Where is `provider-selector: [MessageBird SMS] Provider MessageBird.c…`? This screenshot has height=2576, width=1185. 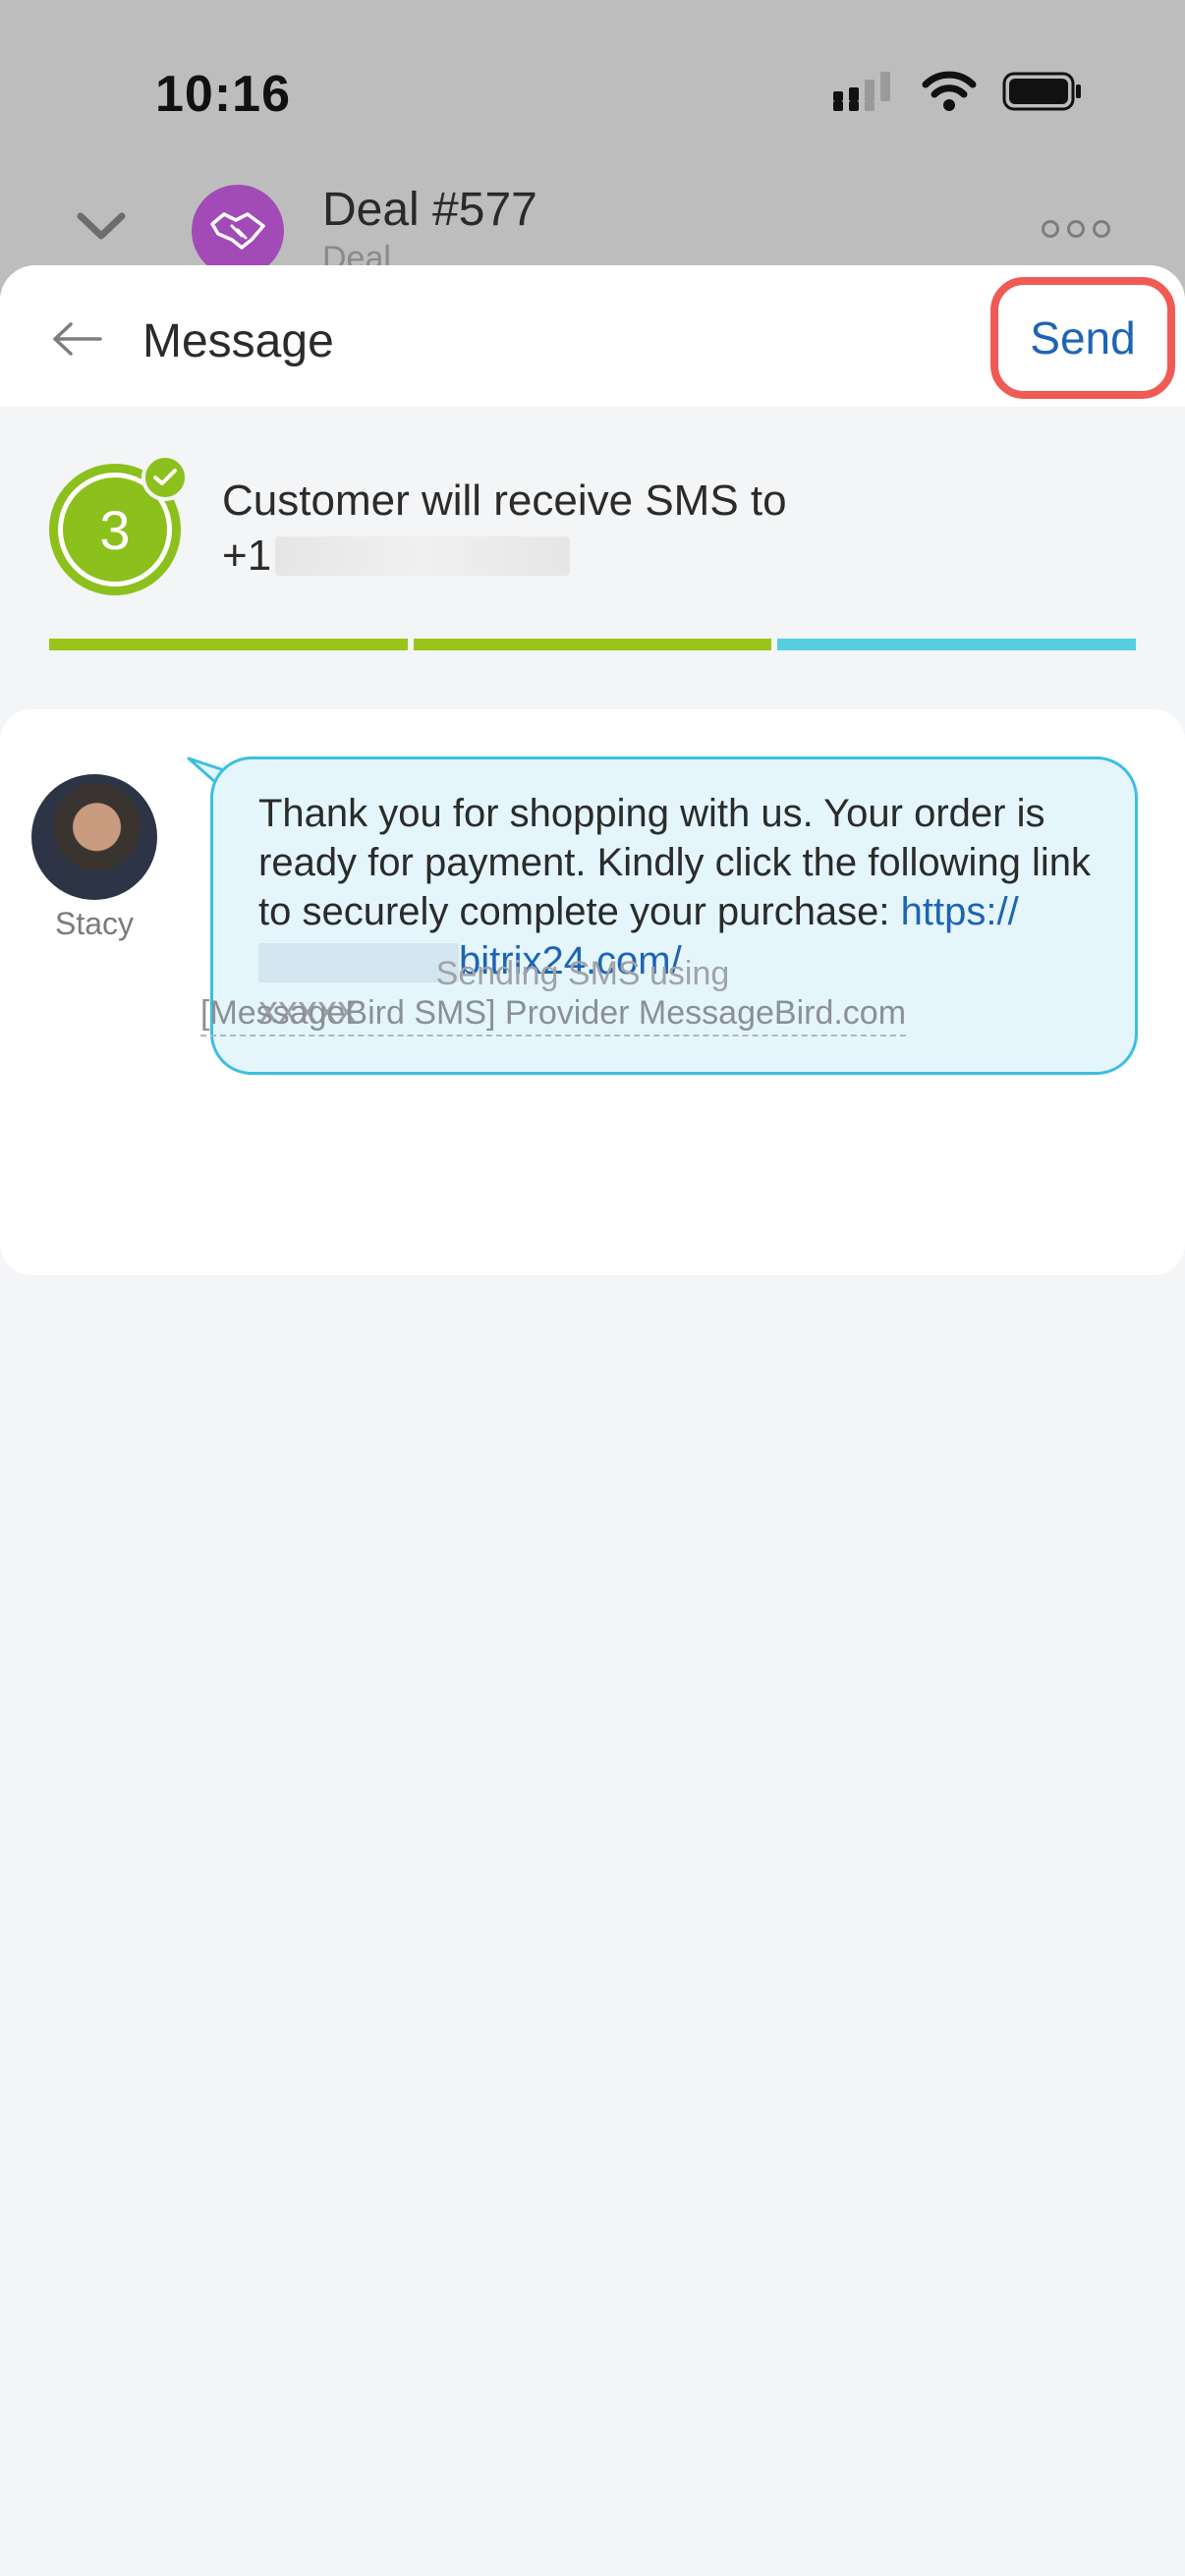
provider-selector: [MessageBird SMS] Provider MessageBird.c… is located at coordinates (554, 1015).